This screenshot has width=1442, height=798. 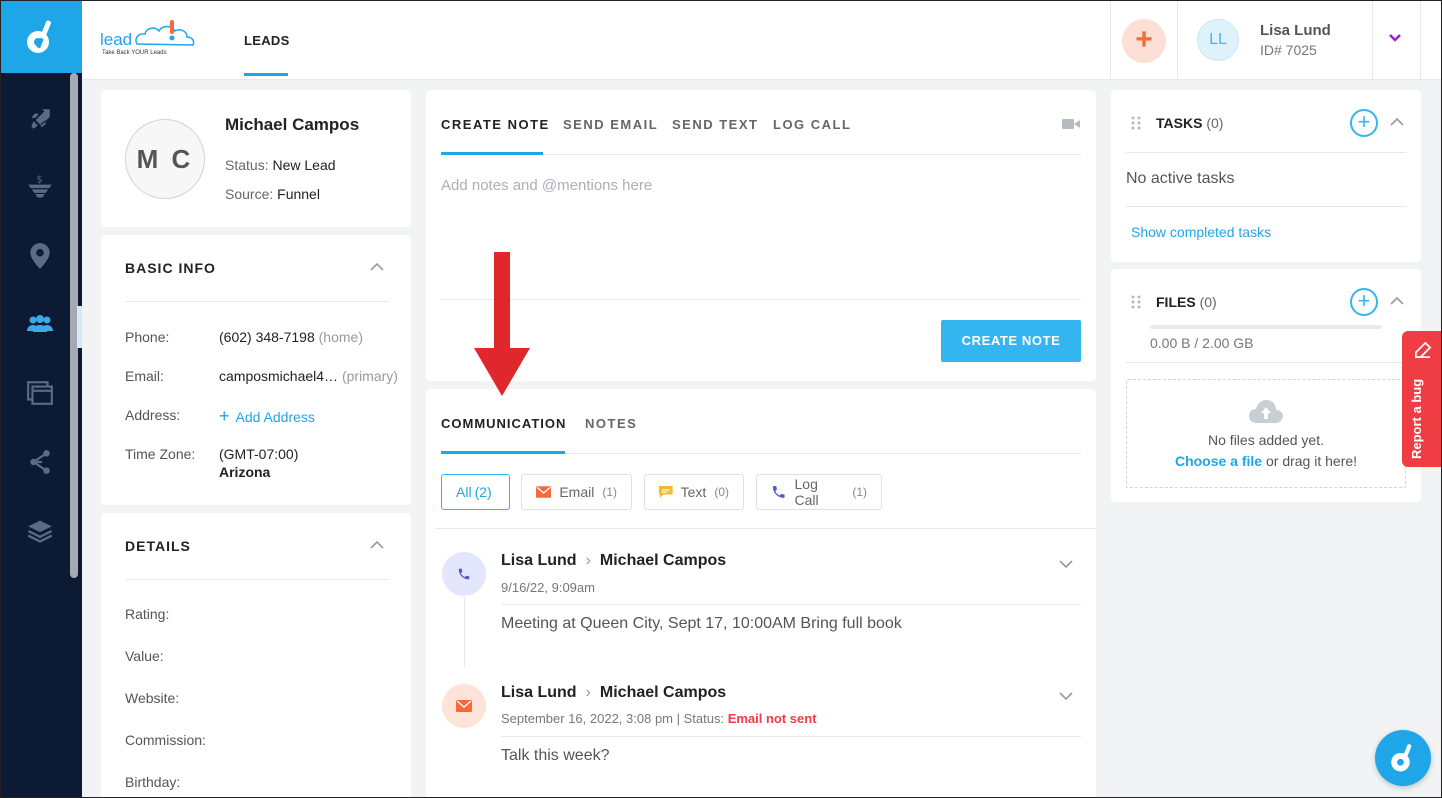 I want to click on phone-icon, so click(x=778, y=492).